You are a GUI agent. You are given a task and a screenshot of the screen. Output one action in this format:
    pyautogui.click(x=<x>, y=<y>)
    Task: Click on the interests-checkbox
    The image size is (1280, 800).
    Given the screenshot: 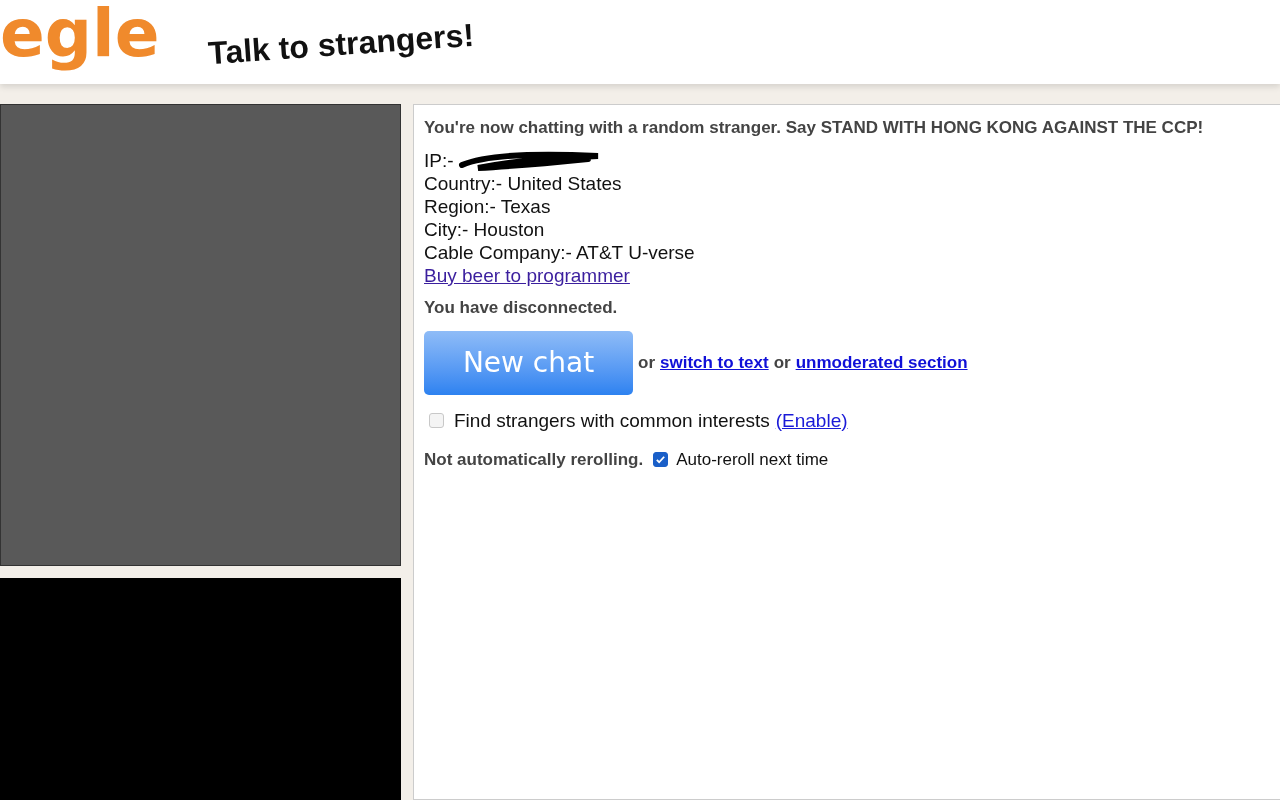 What is the action you would take?
    pyautogui.click(x=436, y=421)
    